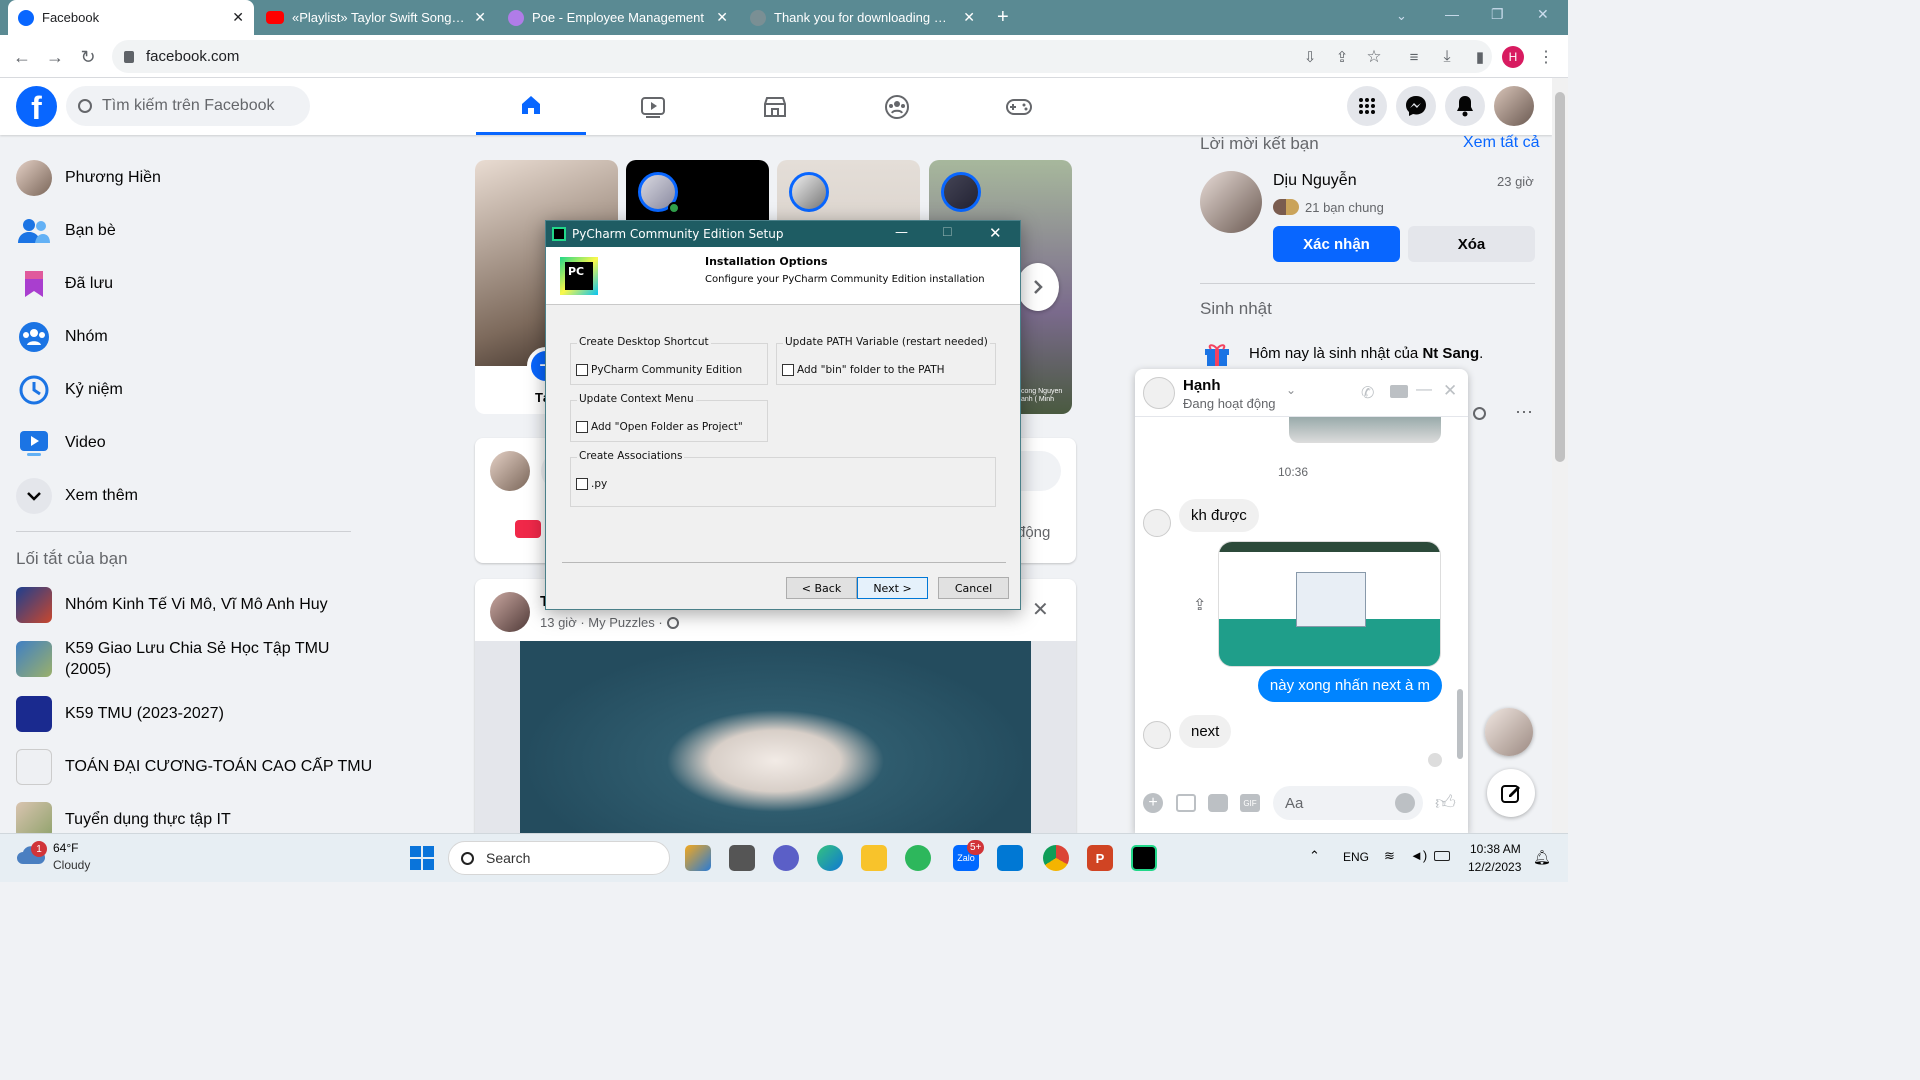  What do you see at coordinates (1033, 532) in the screenshot?
I see `composer-action-label: động` at bounding box center [1033, 532].